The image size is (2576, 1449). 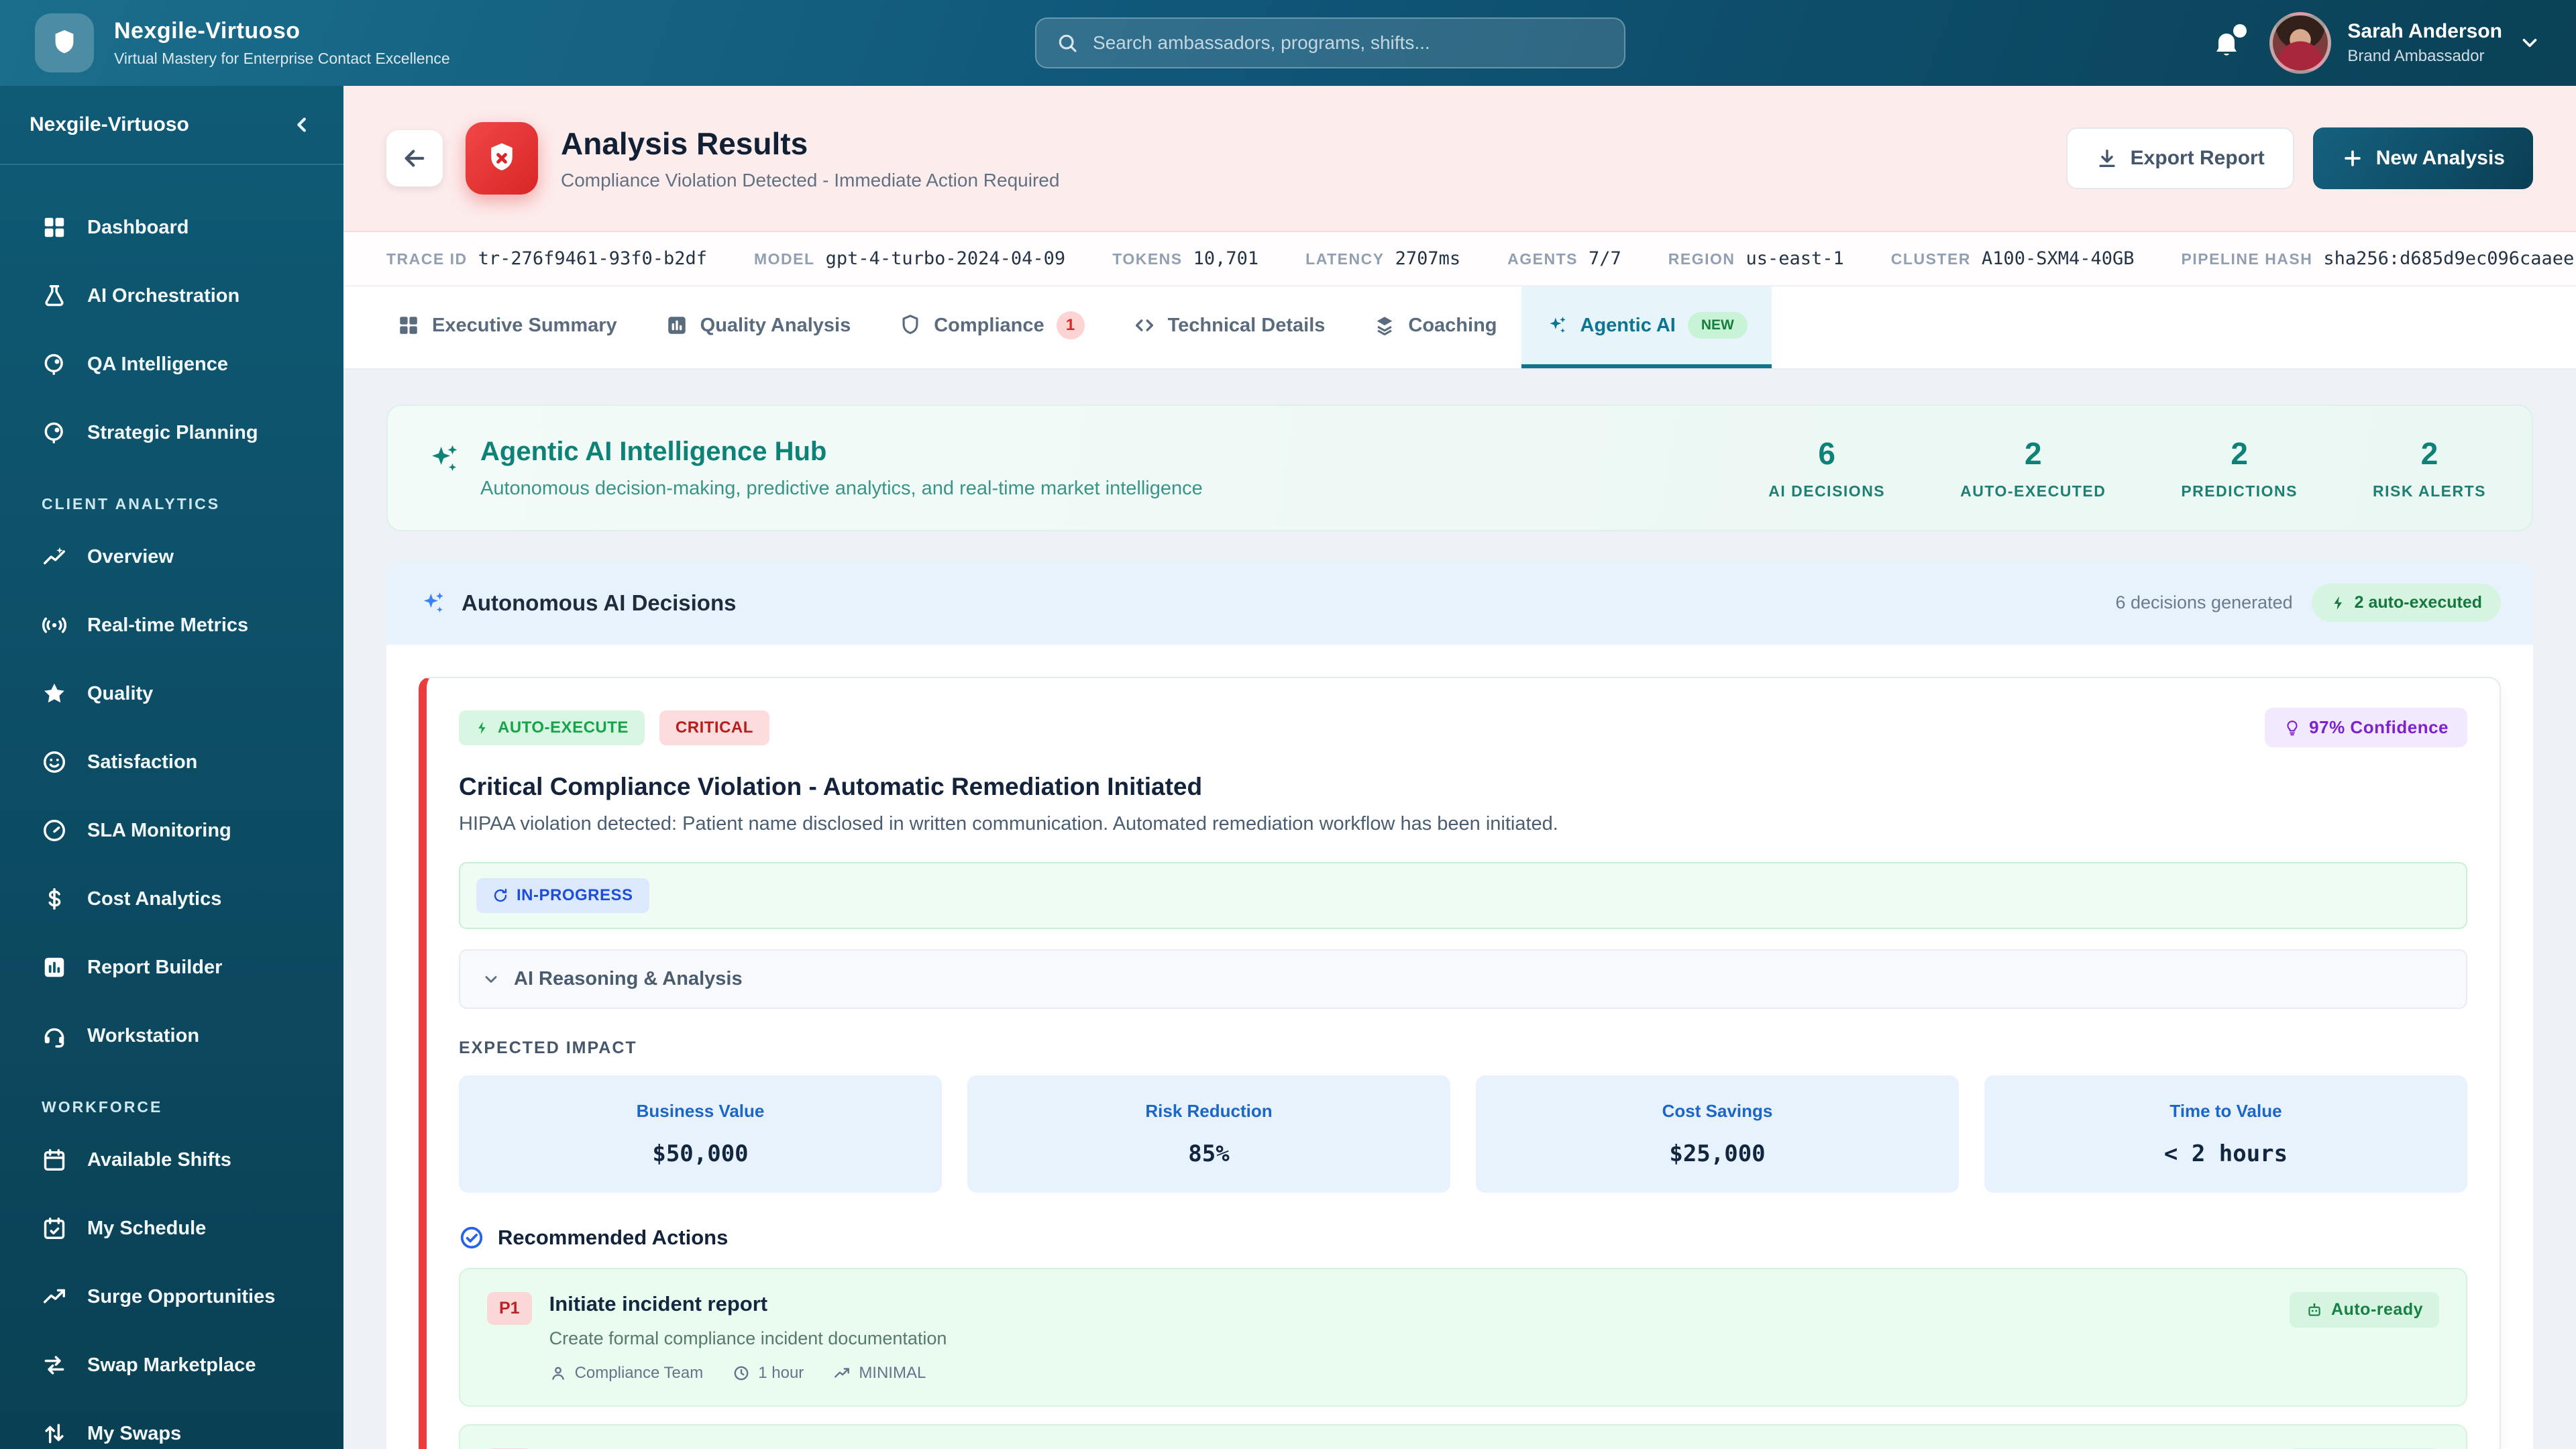 What do you see at coordinates (54, 1228) in the screenshot?
I see `calendar-check-icon` at bounding box center [54, 1228].